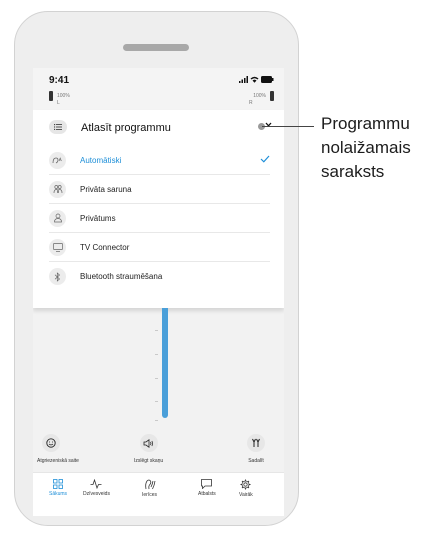 The height and width of the screenshot is (537, 445). What do you see at coordinates (251, 103) in the screenshot?
I see `right-label: R` at bounding box center [251, 103].